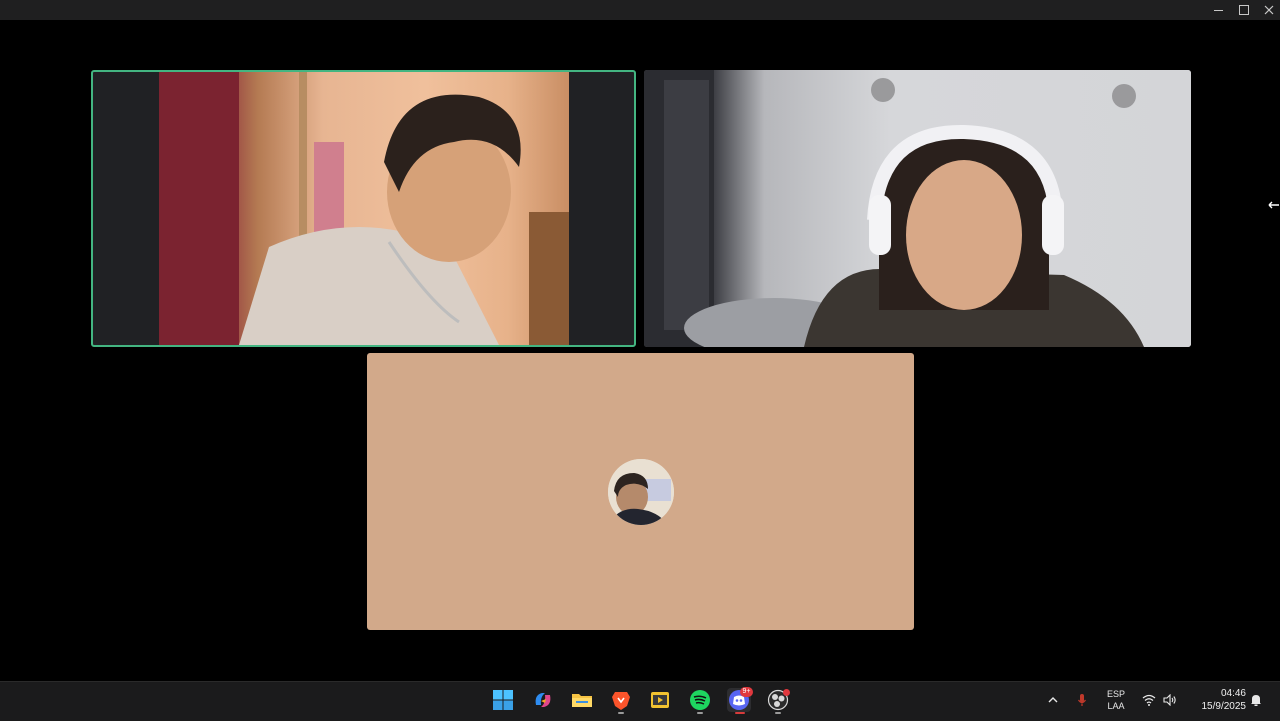  What do you see at coordinates (640, 10) in the screenshot?
I see `title-bar` at bounding box center [640, 10].